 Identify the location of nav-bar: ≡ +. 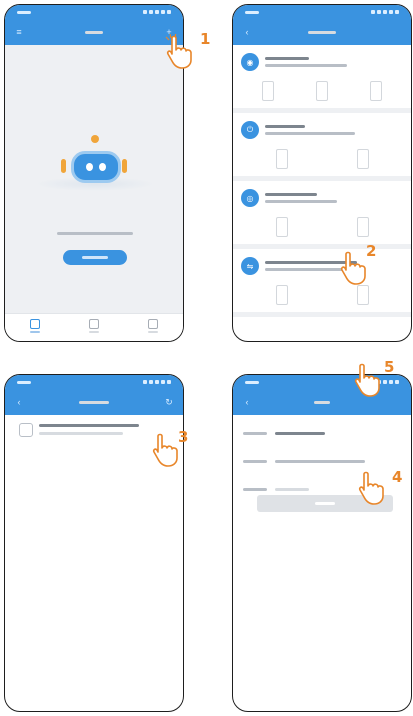
(94, 32).